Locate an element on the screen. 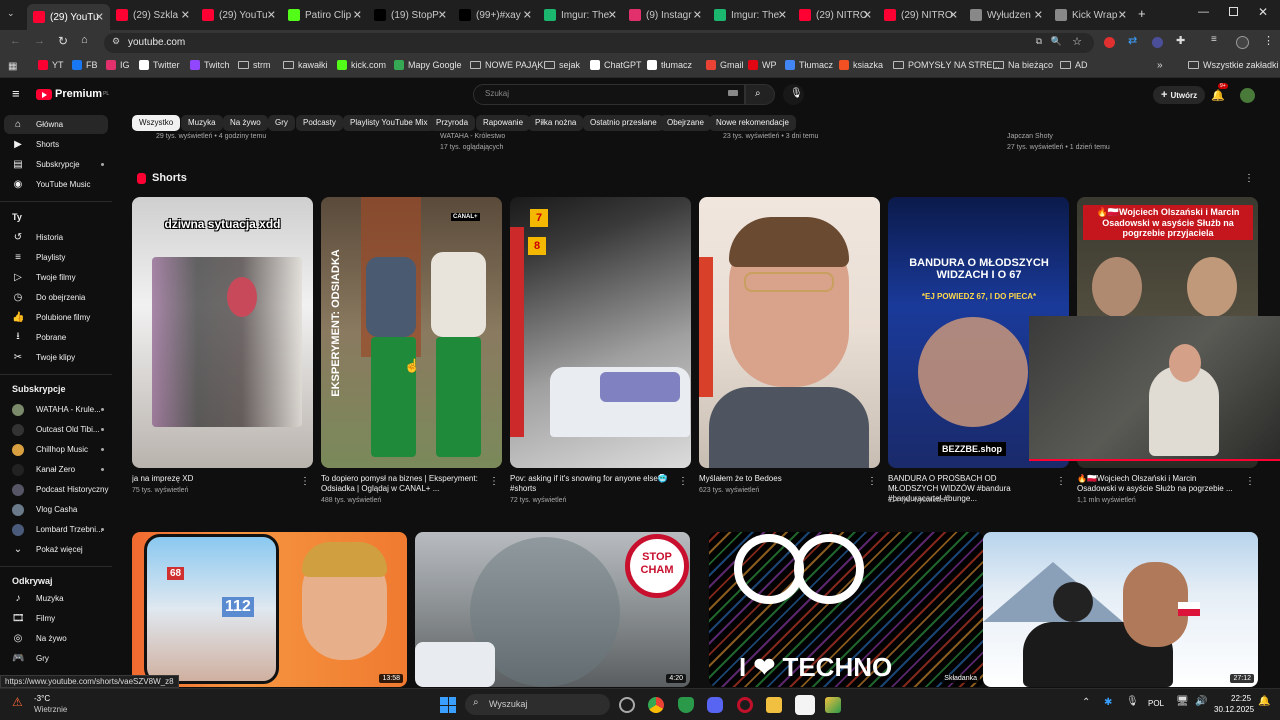 The width and height of the screenshot is (1280, 720). sidebar-item: ◷ Do obejrzenia is located at coordinates (56, 297).